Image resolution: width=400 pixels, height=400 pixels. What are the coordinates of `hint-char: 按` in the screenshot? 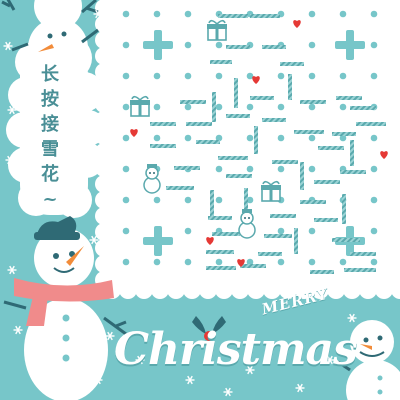 It's located at (50, 99).